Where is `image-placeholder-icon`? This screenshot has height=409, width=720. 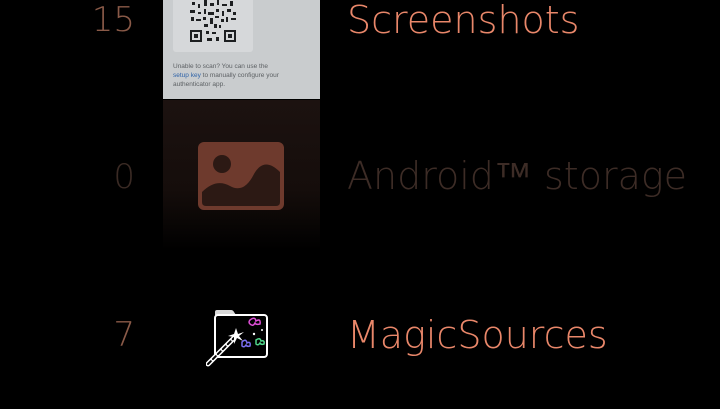 image-placeholder-icon is located at coordinates (241, 176).